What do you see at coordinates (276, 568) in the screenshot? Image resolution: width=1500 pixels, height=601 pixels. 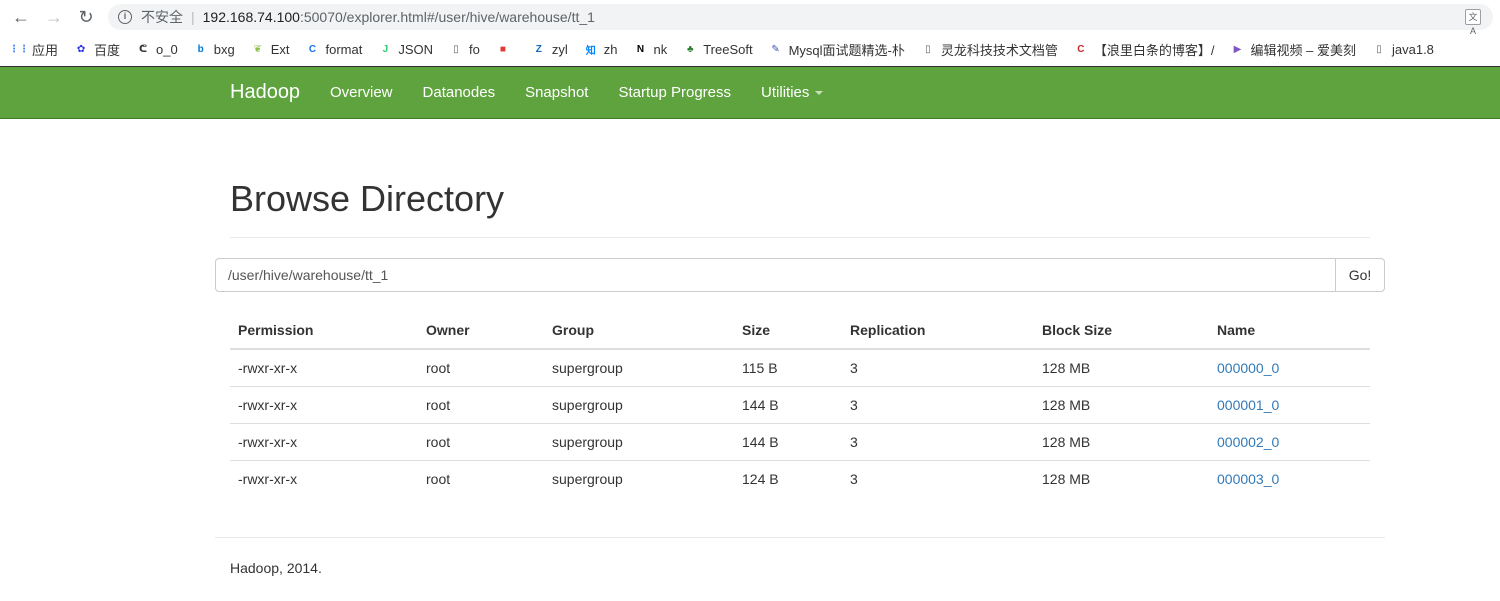 I see `footer-text: Hadoop, 2014.` at bounding box center [276, 568].